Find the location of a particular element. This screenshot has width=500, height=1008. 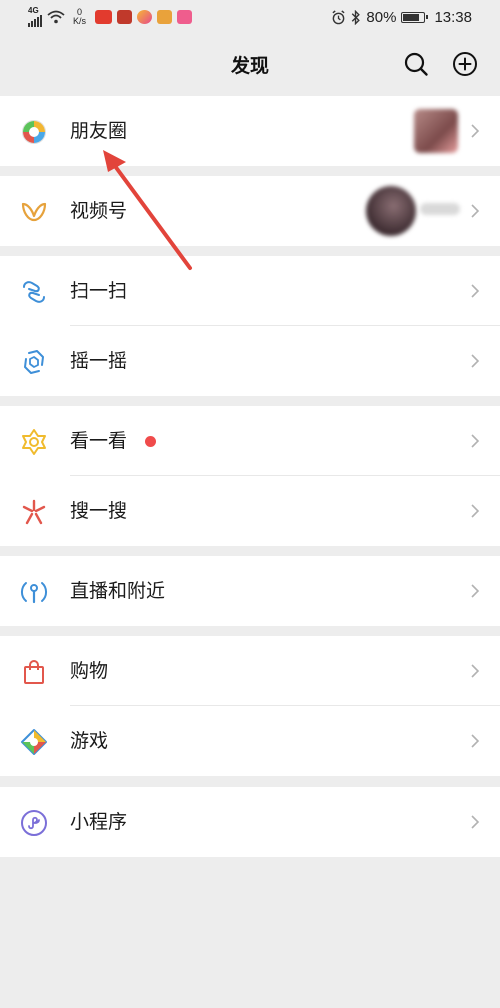

games-icon is located at coordinates (34, 742).